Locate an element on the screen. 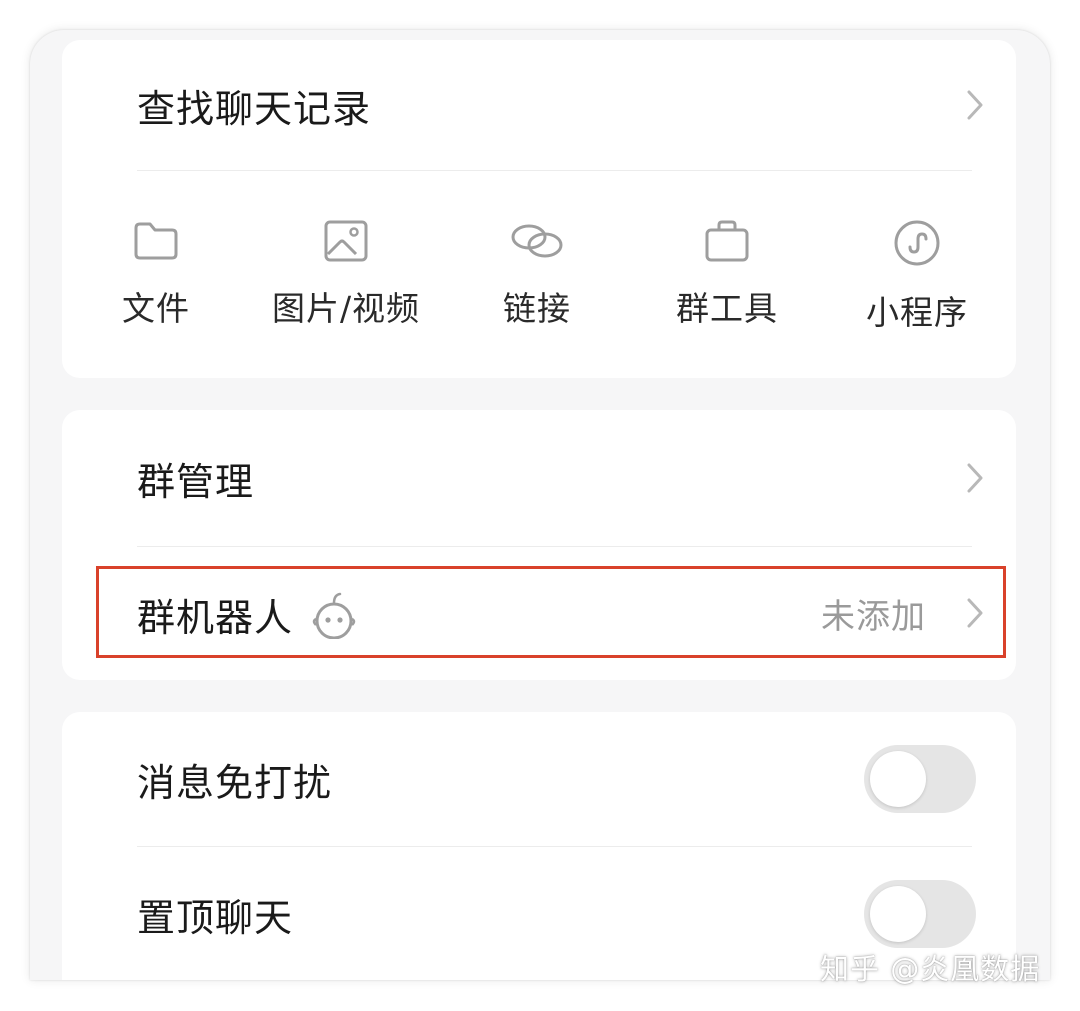 Image resolution: width=1080 pixels, height=1011 pixels. quick-action-label: 文件 is located at coordinates (156, 308).